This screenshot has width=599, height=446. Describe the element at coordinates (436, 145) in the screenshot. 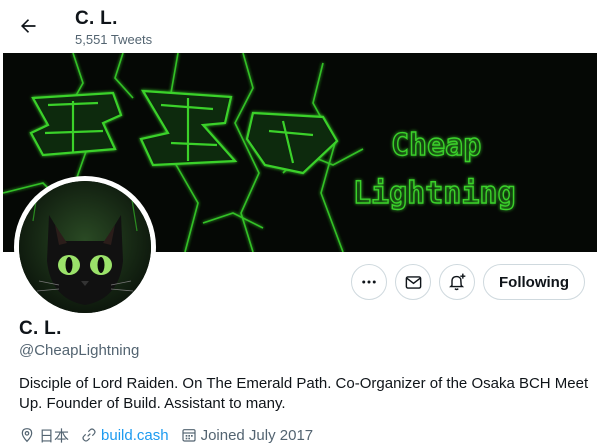

I see `banner-text-line1: Cheap` at that location.